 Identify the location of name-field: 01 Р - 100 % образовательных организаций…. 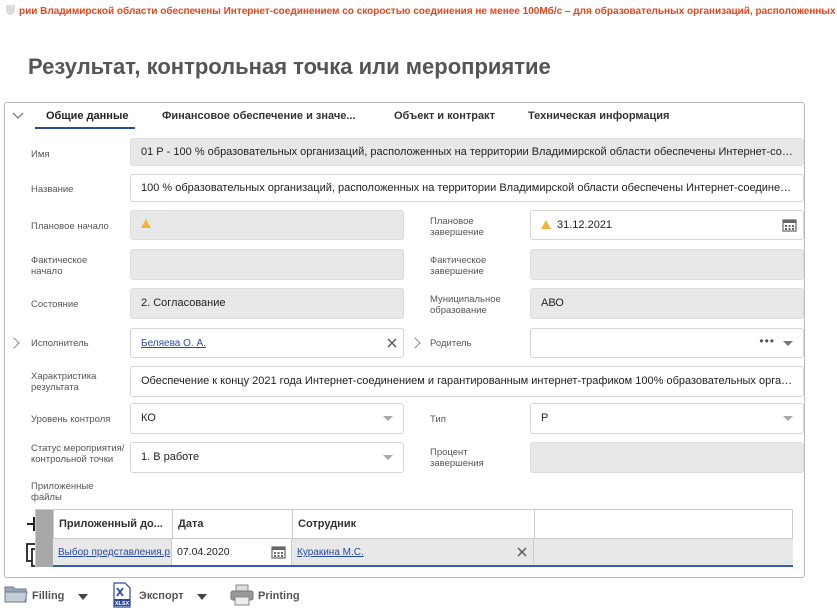
(467, 152).